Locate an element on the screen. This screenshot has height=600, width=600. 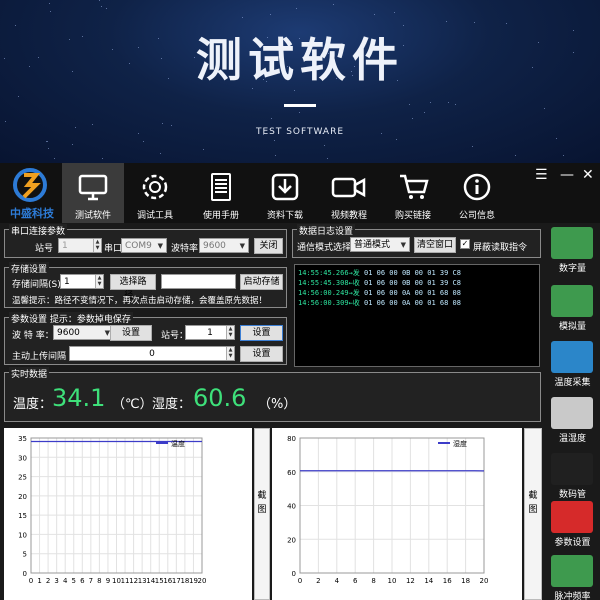
upload-interval-input: 0 ▲ ▼ is located at coordinates (152, 353).